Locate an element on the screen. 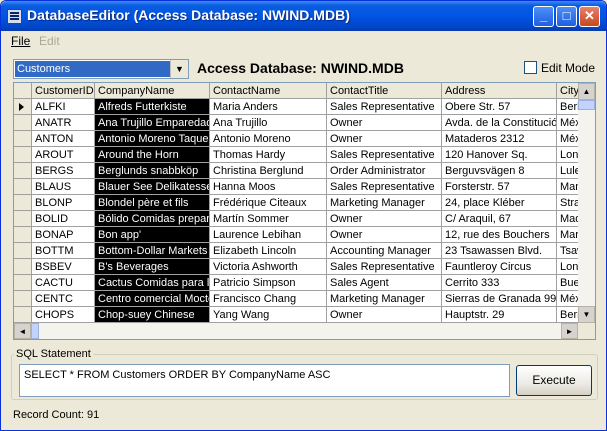 Image resolution: width=607 pixels, height=431 pixels. table-cell: Fauntleroy Circus is located at coordinates (499, 267).